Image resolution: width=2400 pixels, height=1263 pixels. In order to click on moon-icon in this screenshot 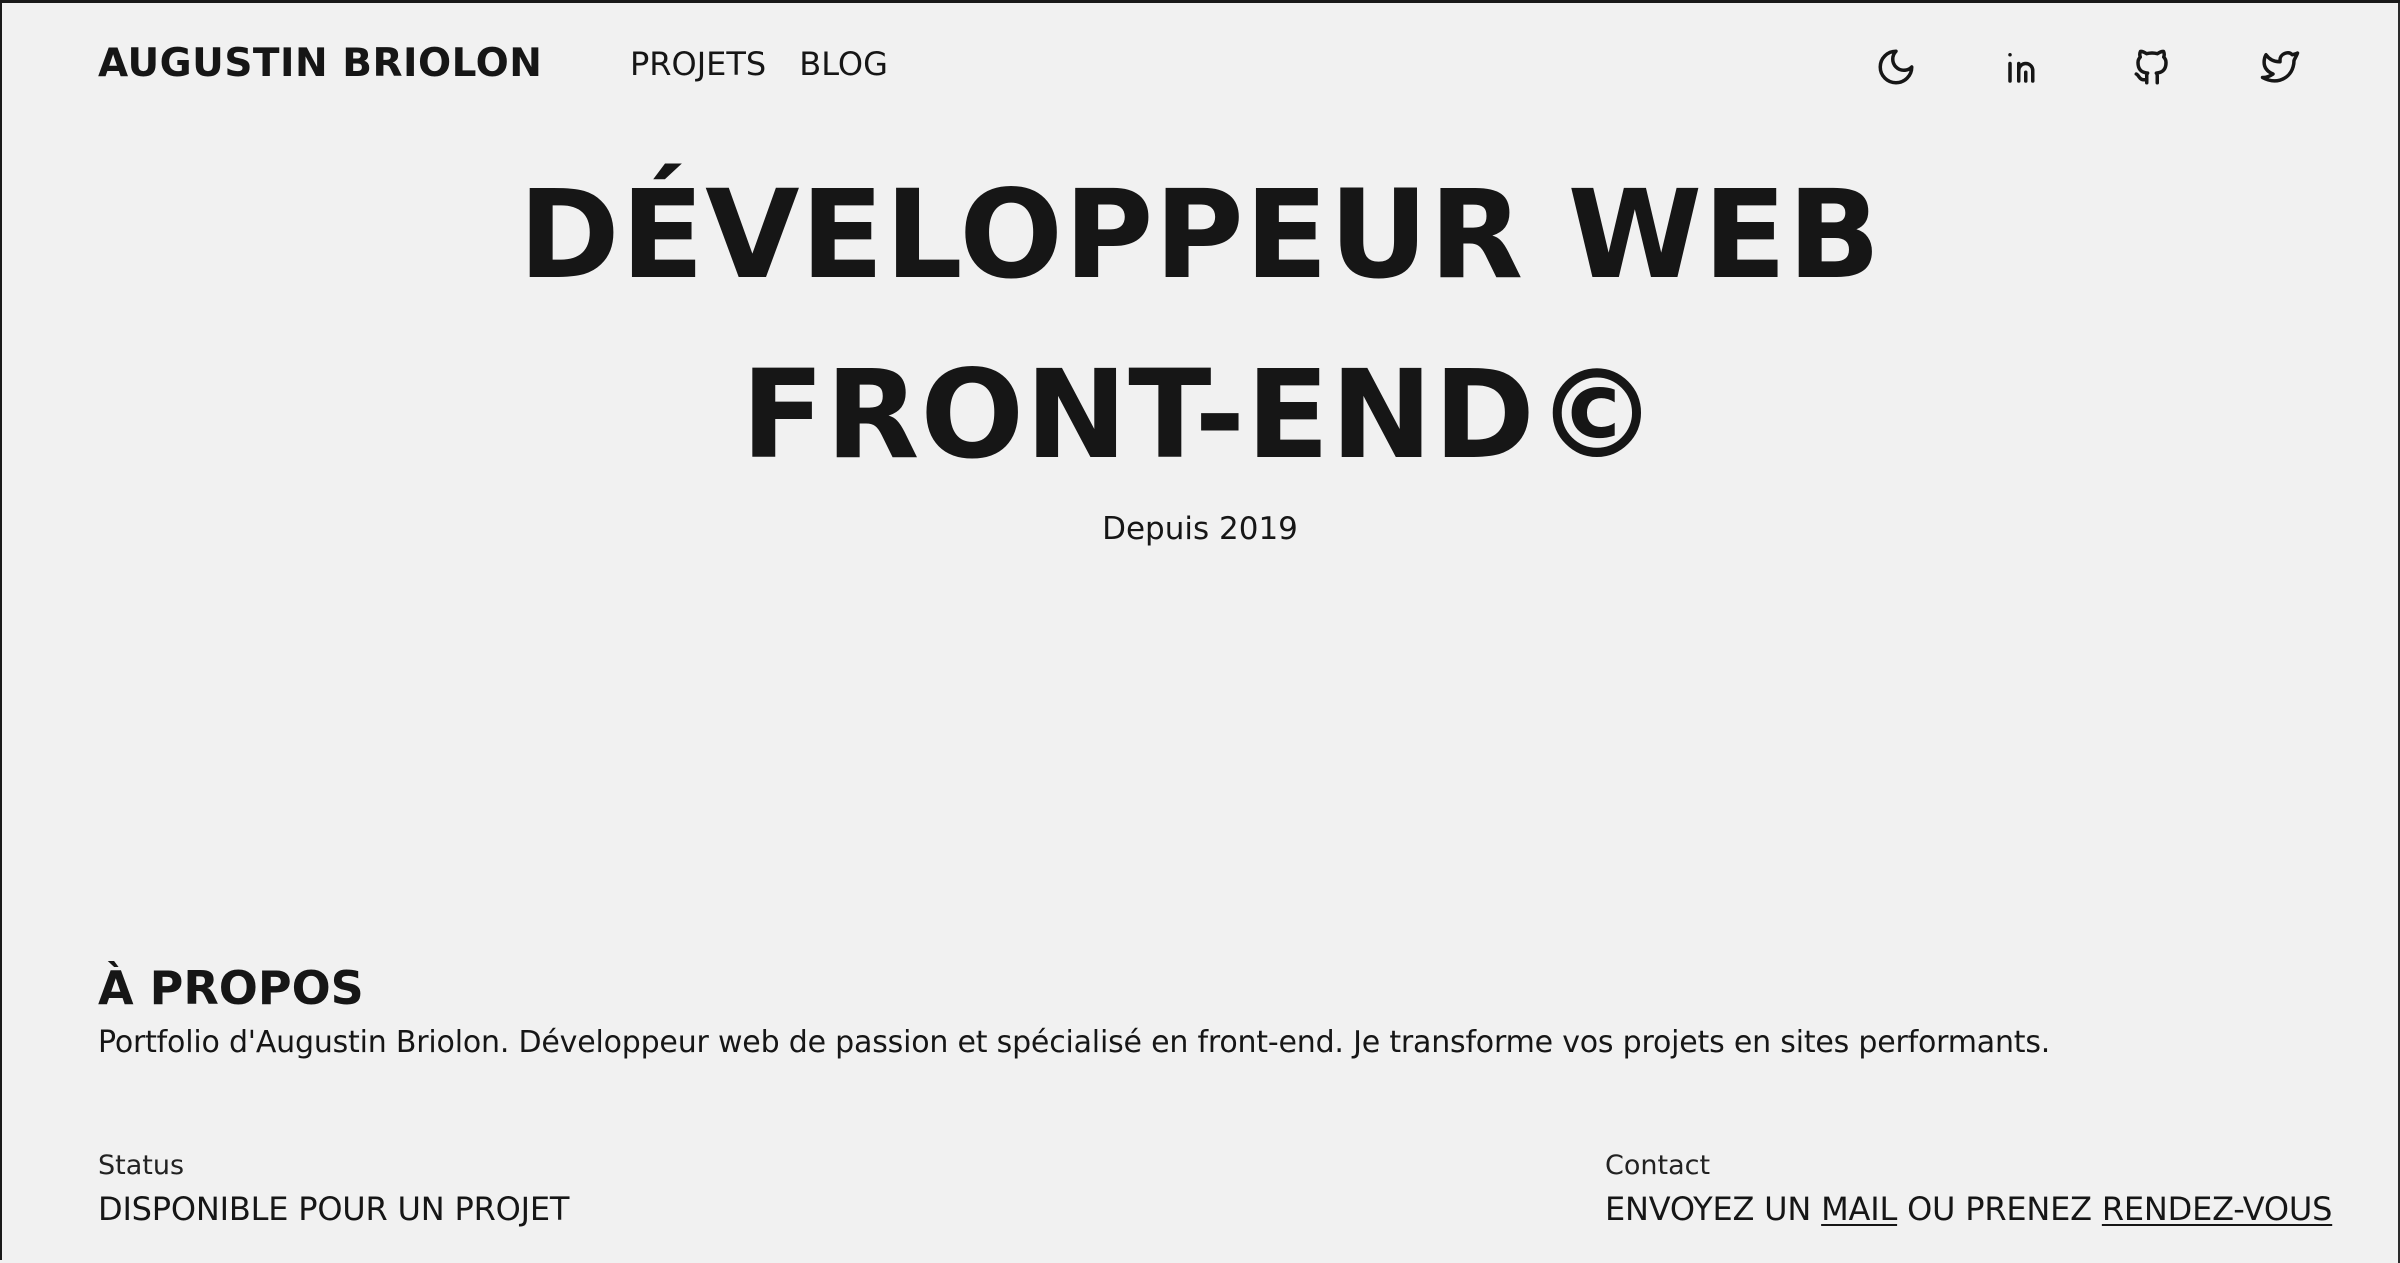, I will do `click(1896, 67)`.